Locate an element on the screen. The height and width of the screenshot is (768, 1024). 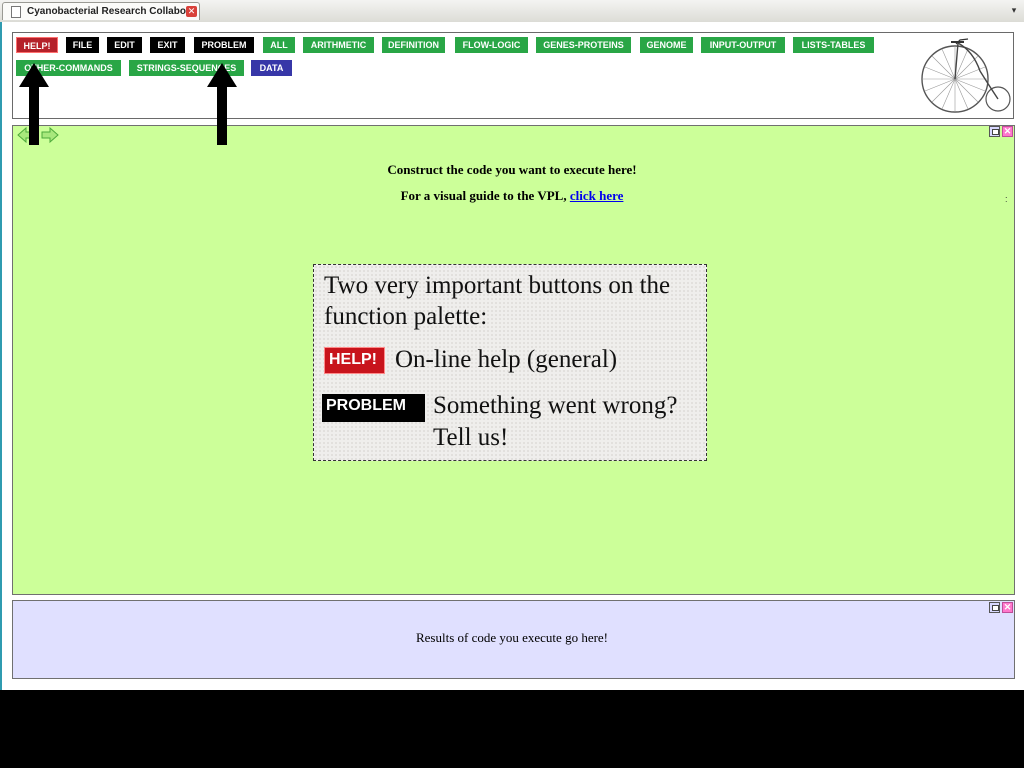
category-all-button: ALL is located at coordinates (279, 45).